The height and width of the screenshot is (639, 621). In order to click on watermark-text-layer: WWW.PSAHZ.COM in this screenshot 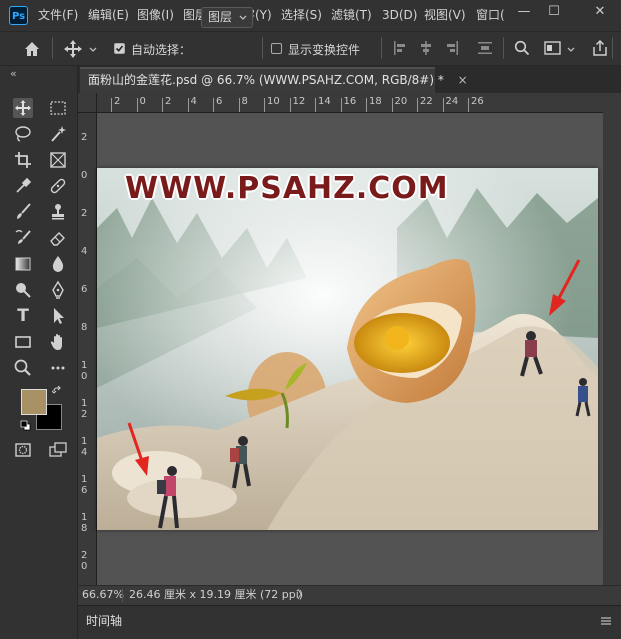, I will do `click(287, 188)`.